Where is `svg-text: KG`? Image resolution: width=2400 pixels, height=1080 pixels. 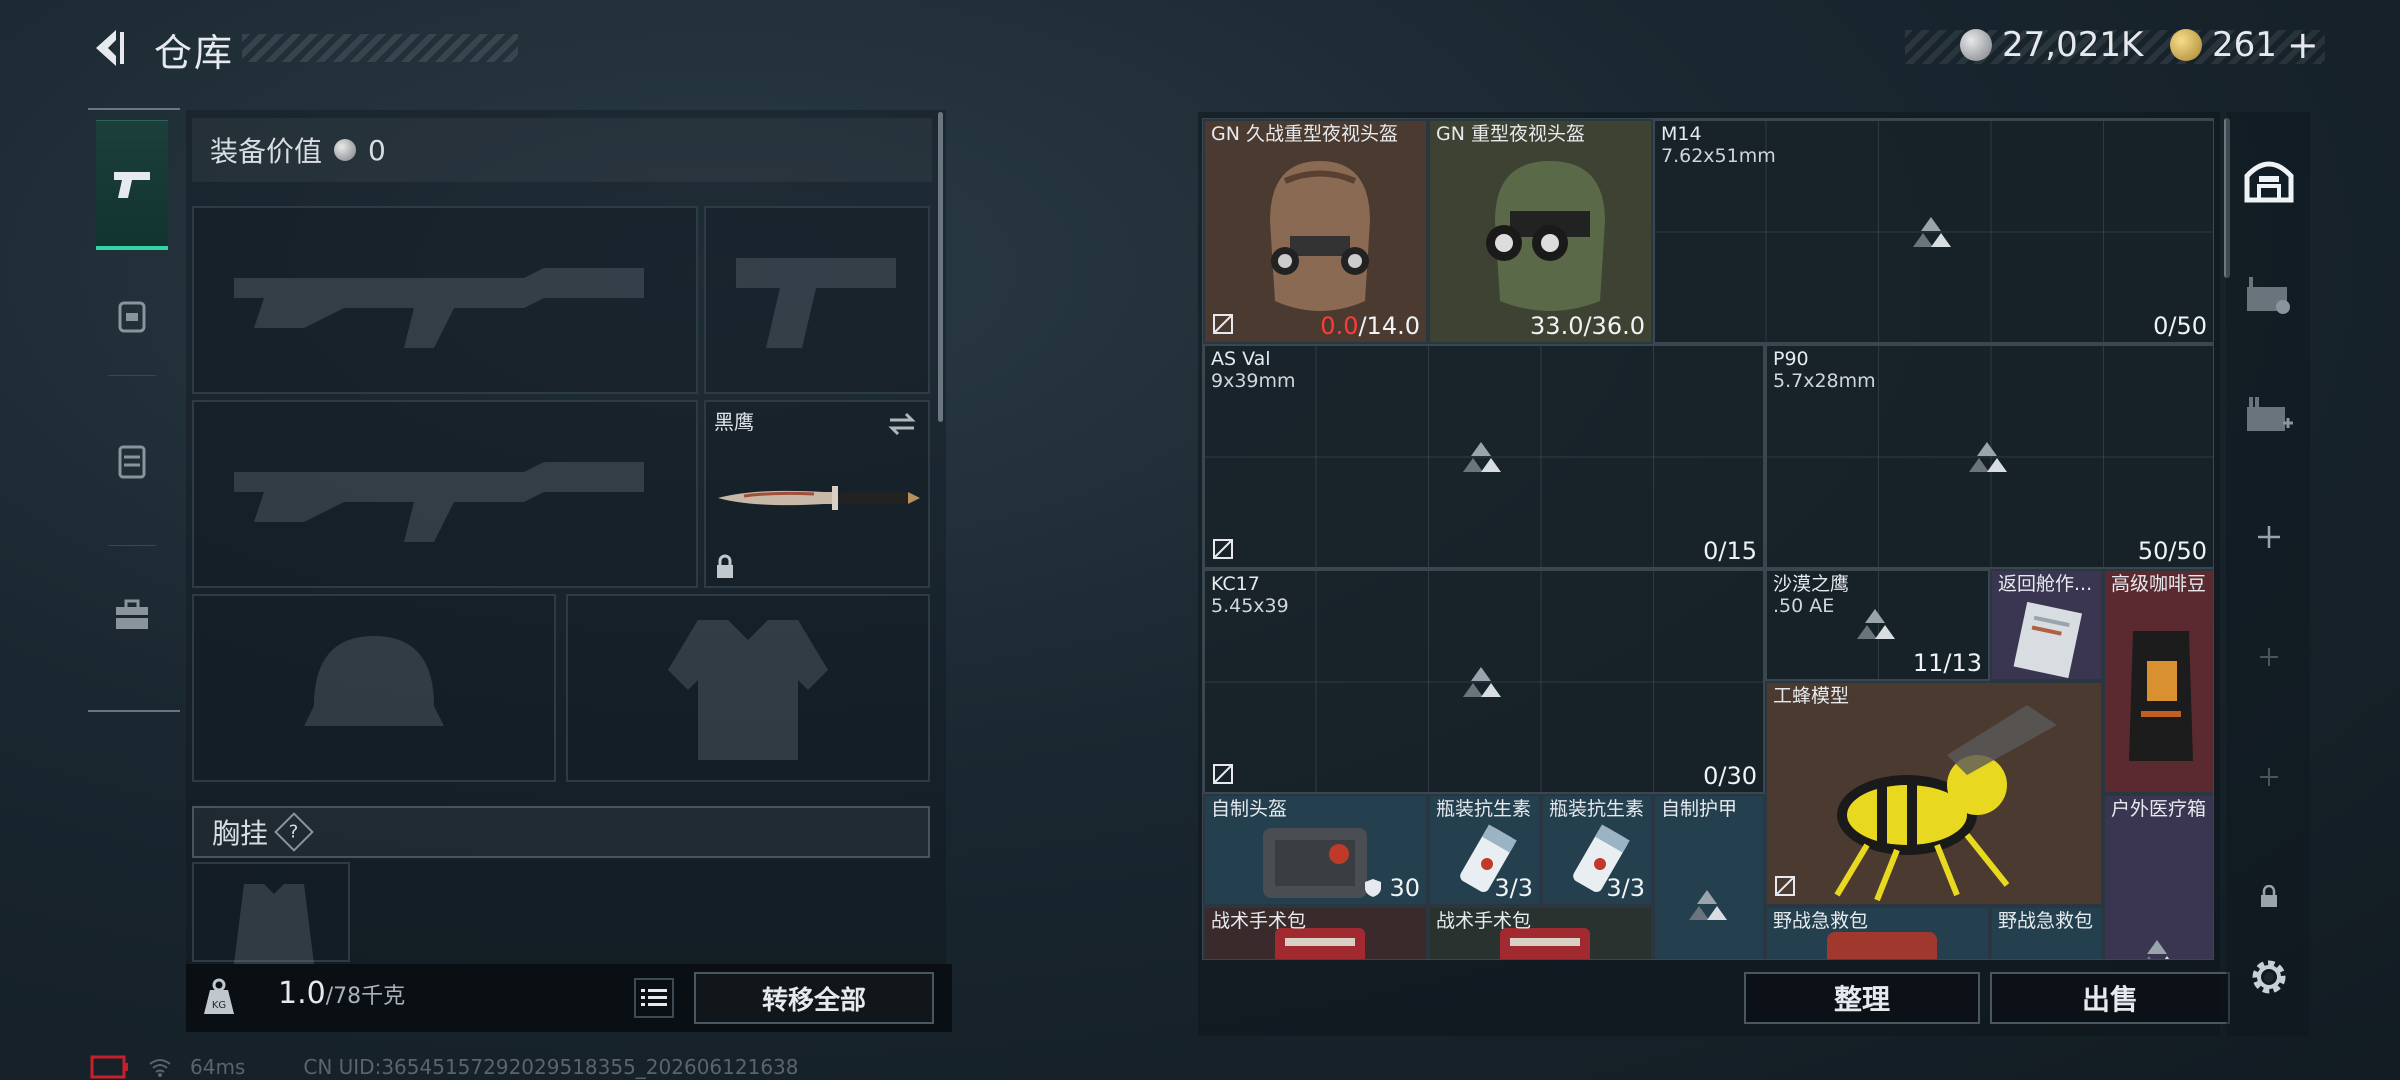
svg-text: KG is located at coordinates (219, 1005).